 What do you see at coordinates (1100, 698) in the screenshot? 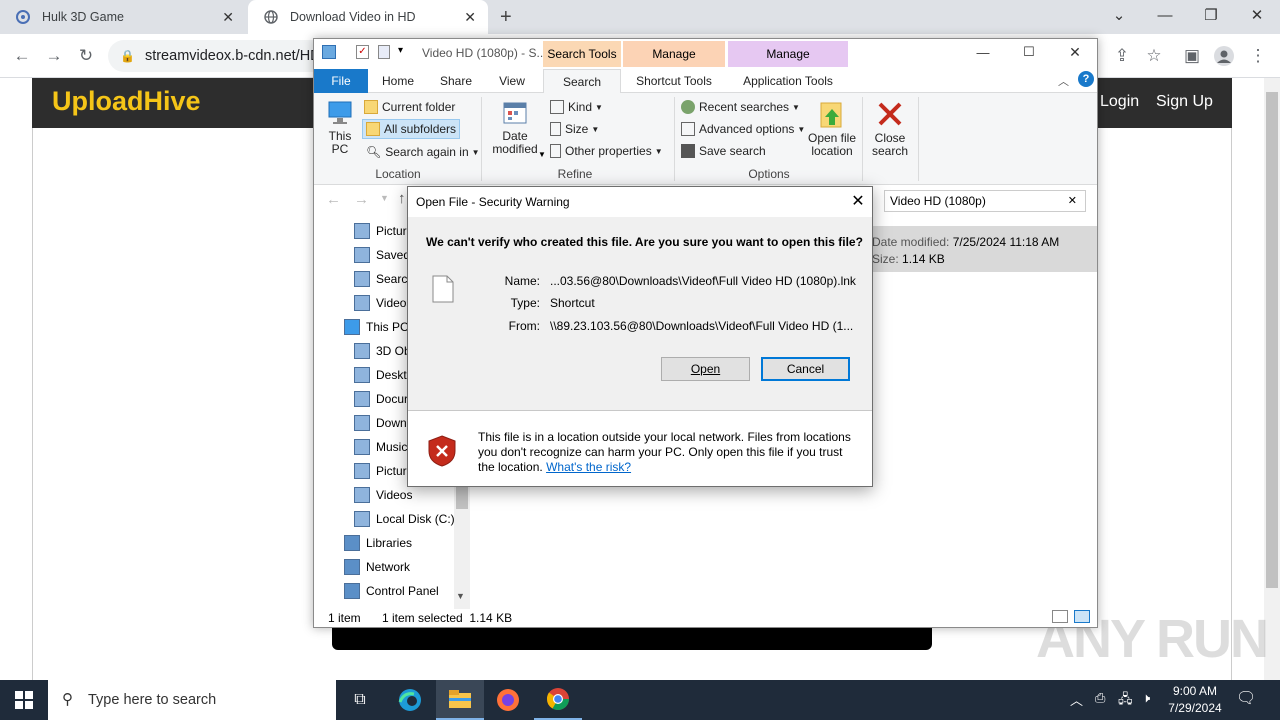
I see `device-icon: ⎙` at bounding box center [1100, 698].